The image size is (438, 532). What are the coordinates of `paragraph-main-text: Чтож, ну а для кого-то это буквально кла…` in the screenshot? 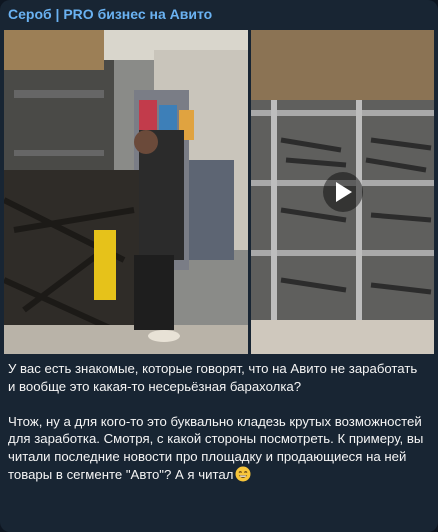 It's located at (216, 447).